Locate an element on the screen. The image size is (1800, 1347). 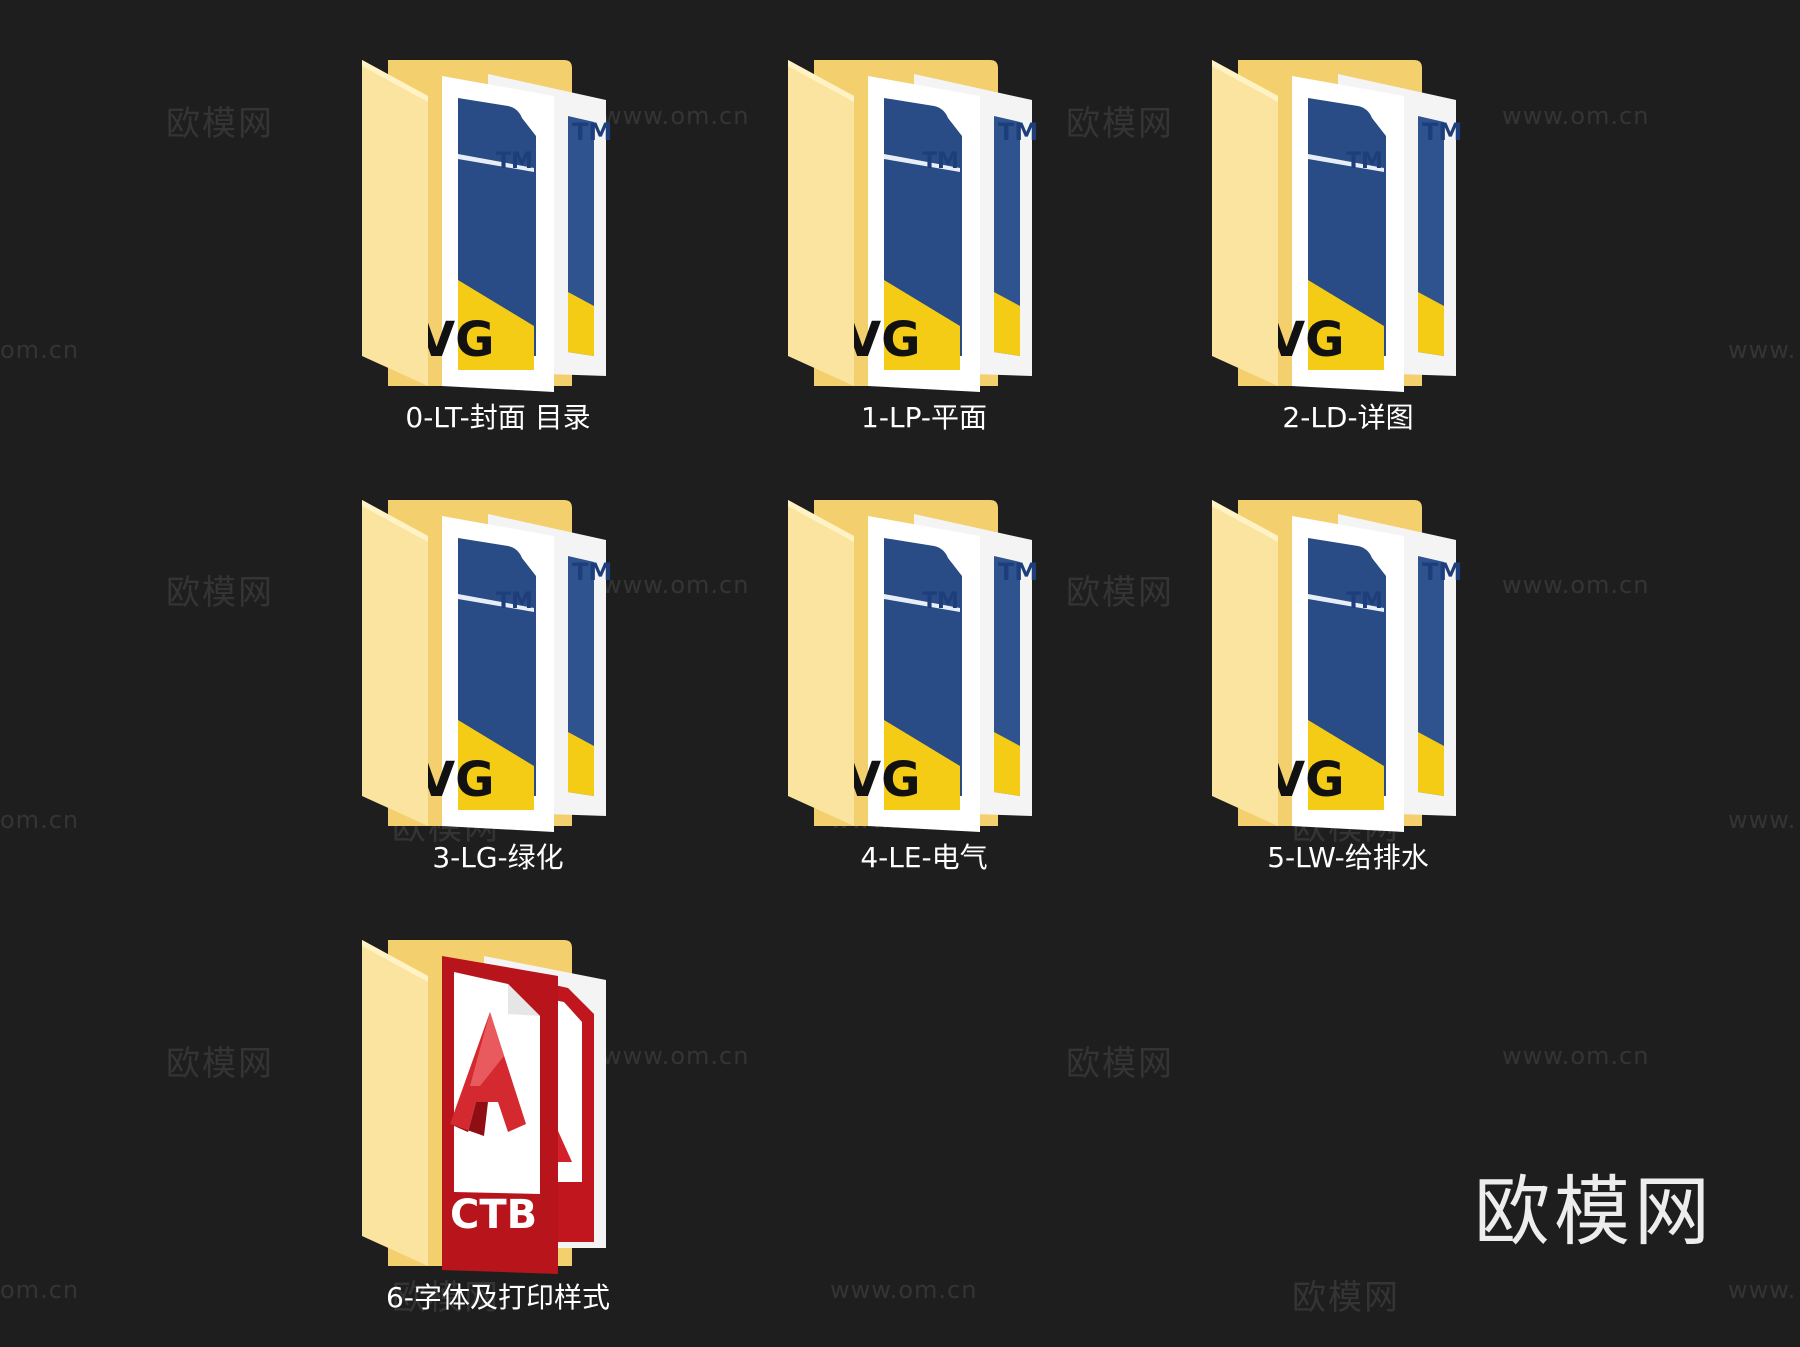
folder-name: 2-LD-详图 is located at coordinates (1348, 417).